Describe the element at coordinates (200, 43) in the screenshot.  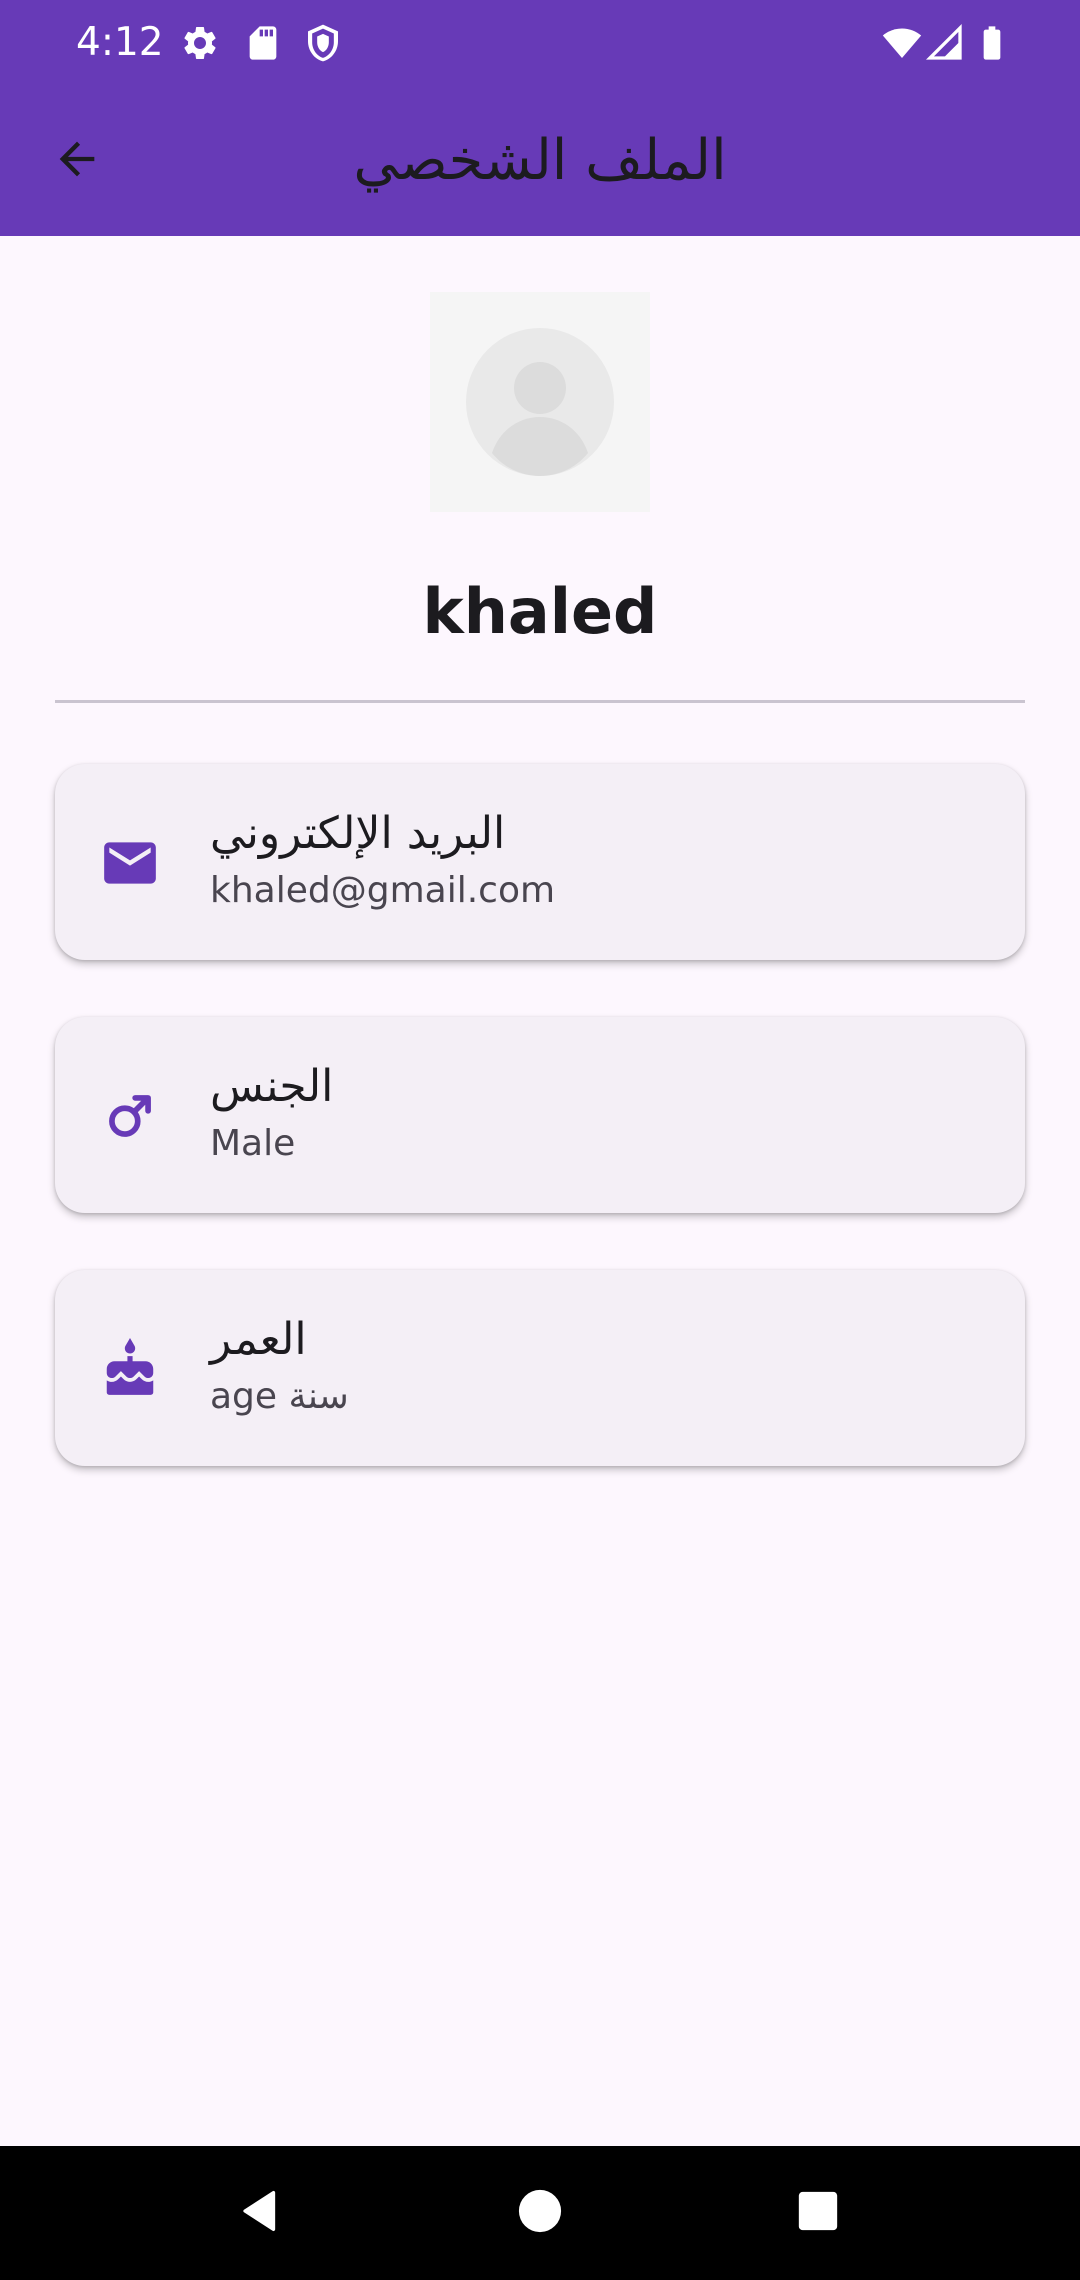
I see `gear-icon` at that location.